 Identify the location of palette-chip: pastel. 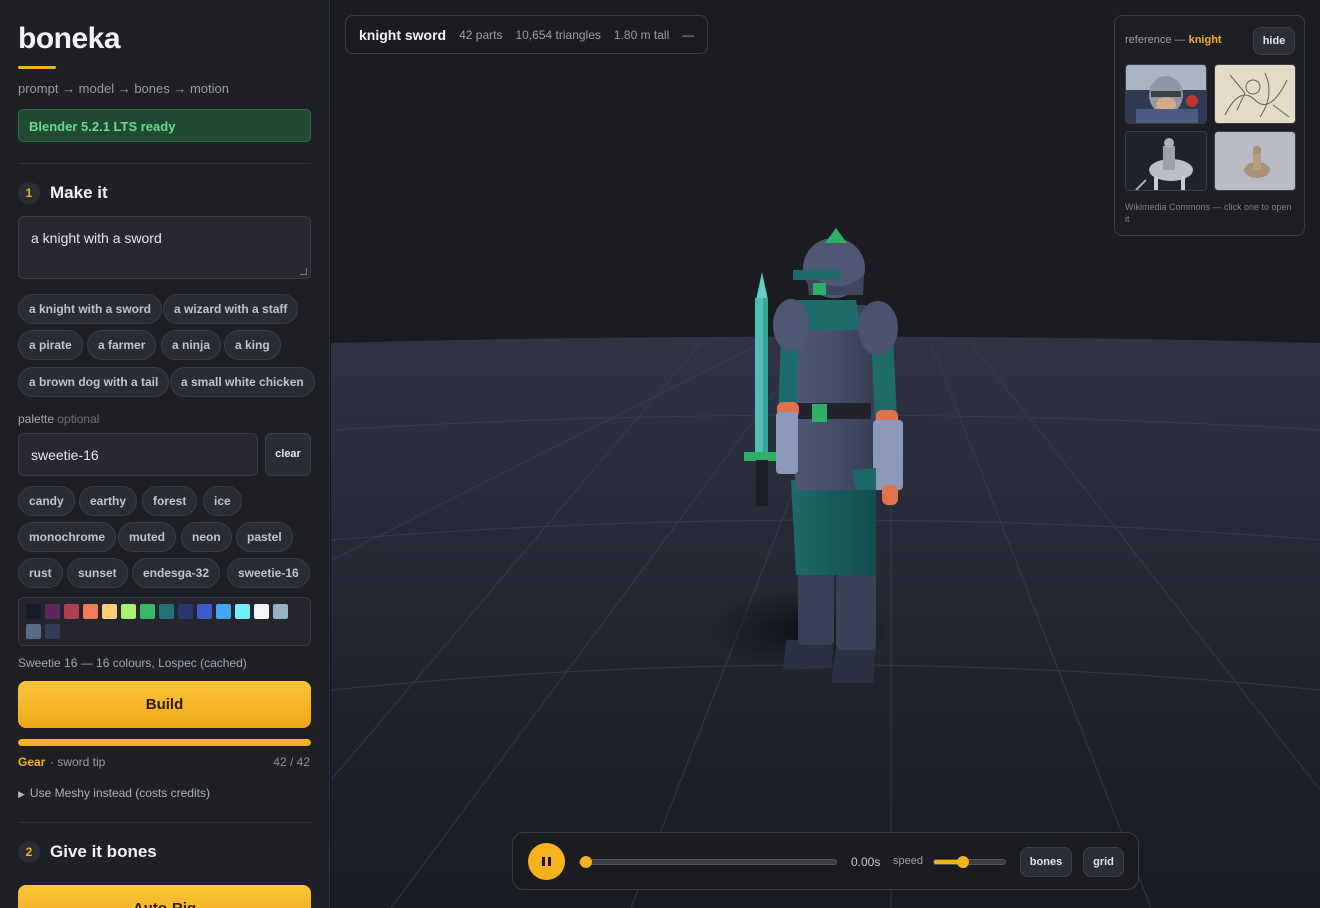
(264, 537).